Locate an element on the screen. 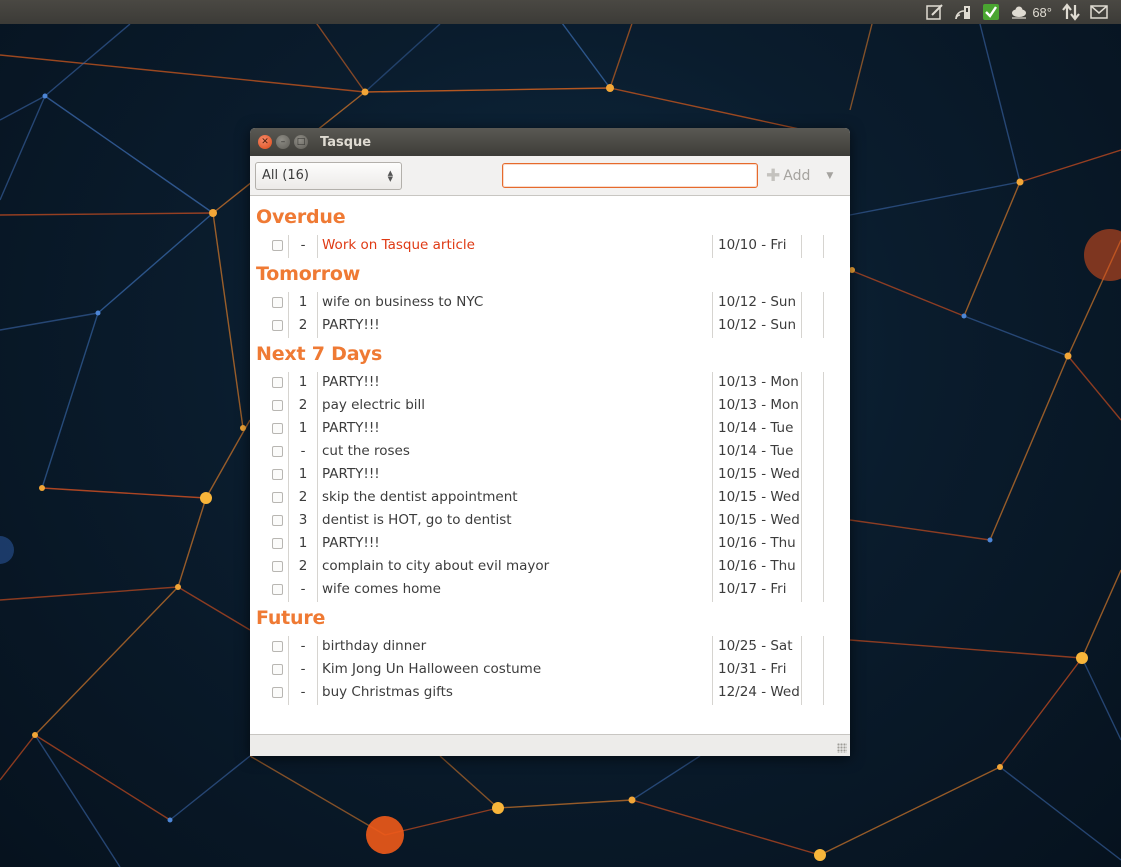 The height and width of the screenshot is (867, 1121). add-button: ✚ Add is located at coordinates (788, 176).